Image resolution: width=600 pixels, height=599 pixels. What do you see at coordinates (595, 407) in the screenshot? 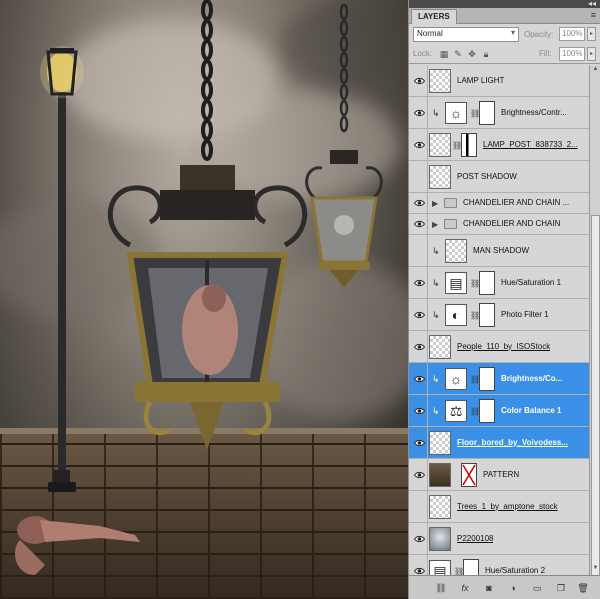
I see `scrollbar-thumb` at bounding box center [595, 407].